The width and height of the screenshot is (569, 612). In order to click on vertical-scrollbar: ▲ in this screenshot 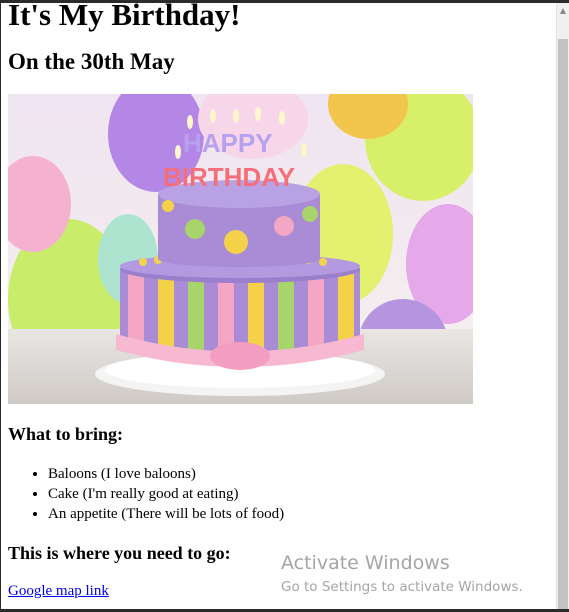, I will do `click(562, 306)`.